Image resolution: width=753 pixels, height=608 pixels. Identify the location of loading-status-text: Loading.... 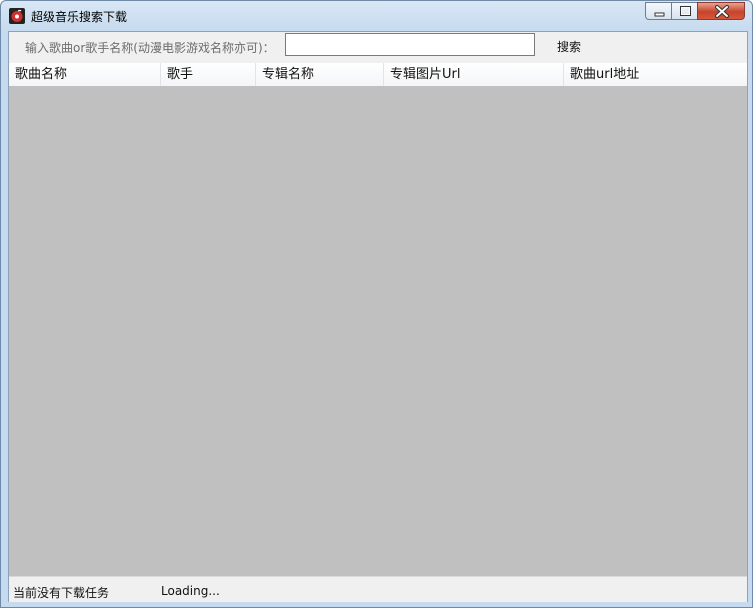
(190, 591).